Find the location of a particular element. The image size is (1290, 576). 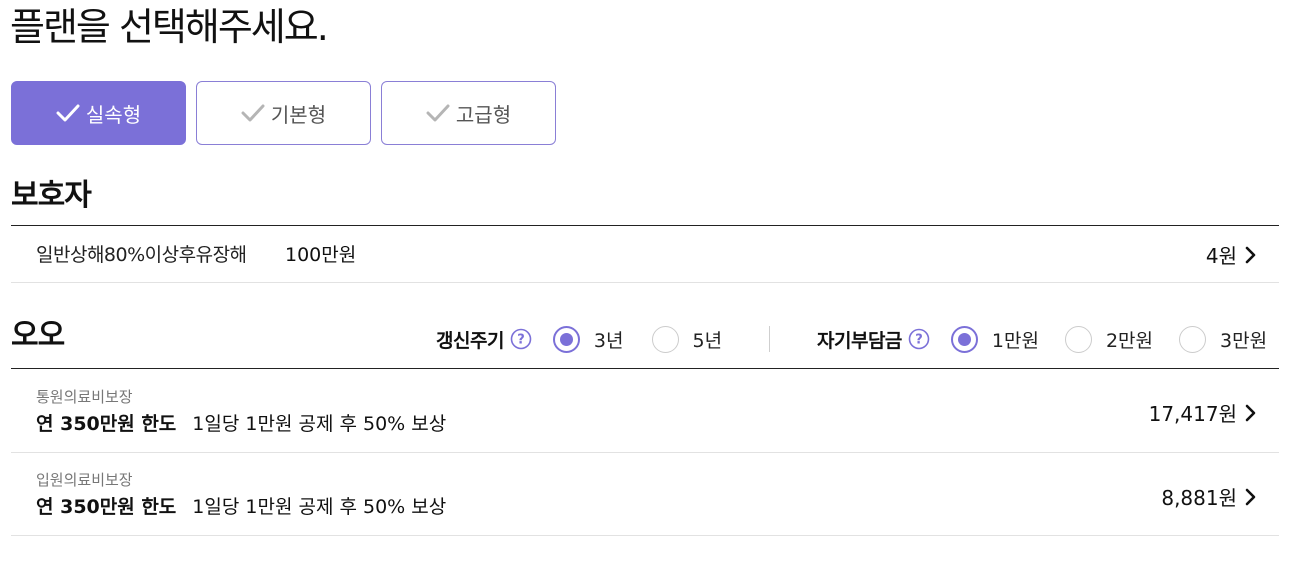

medical-section-title: 오오 is located at coordinates (38, 335).